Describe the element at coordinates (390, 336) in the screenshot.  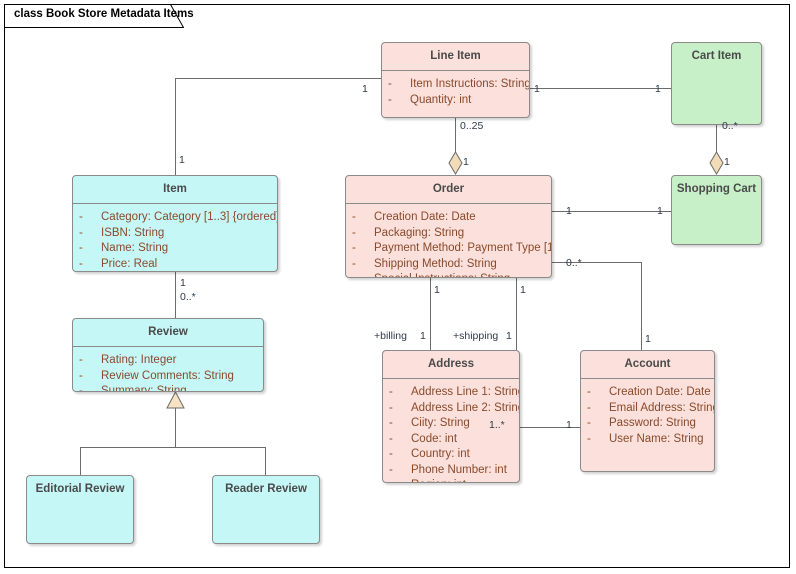
I see `role-label-billing: +billing` at that location.